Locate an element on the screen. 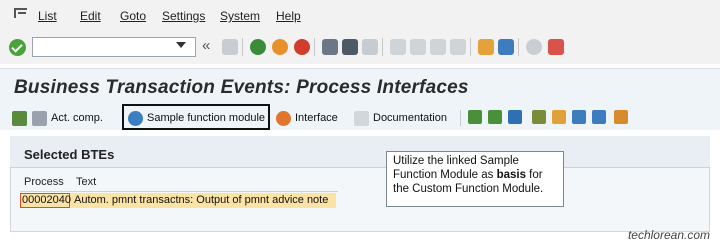 The image size is (720, 248). documentation-button: Documentation is located at coordinates (400, 118).